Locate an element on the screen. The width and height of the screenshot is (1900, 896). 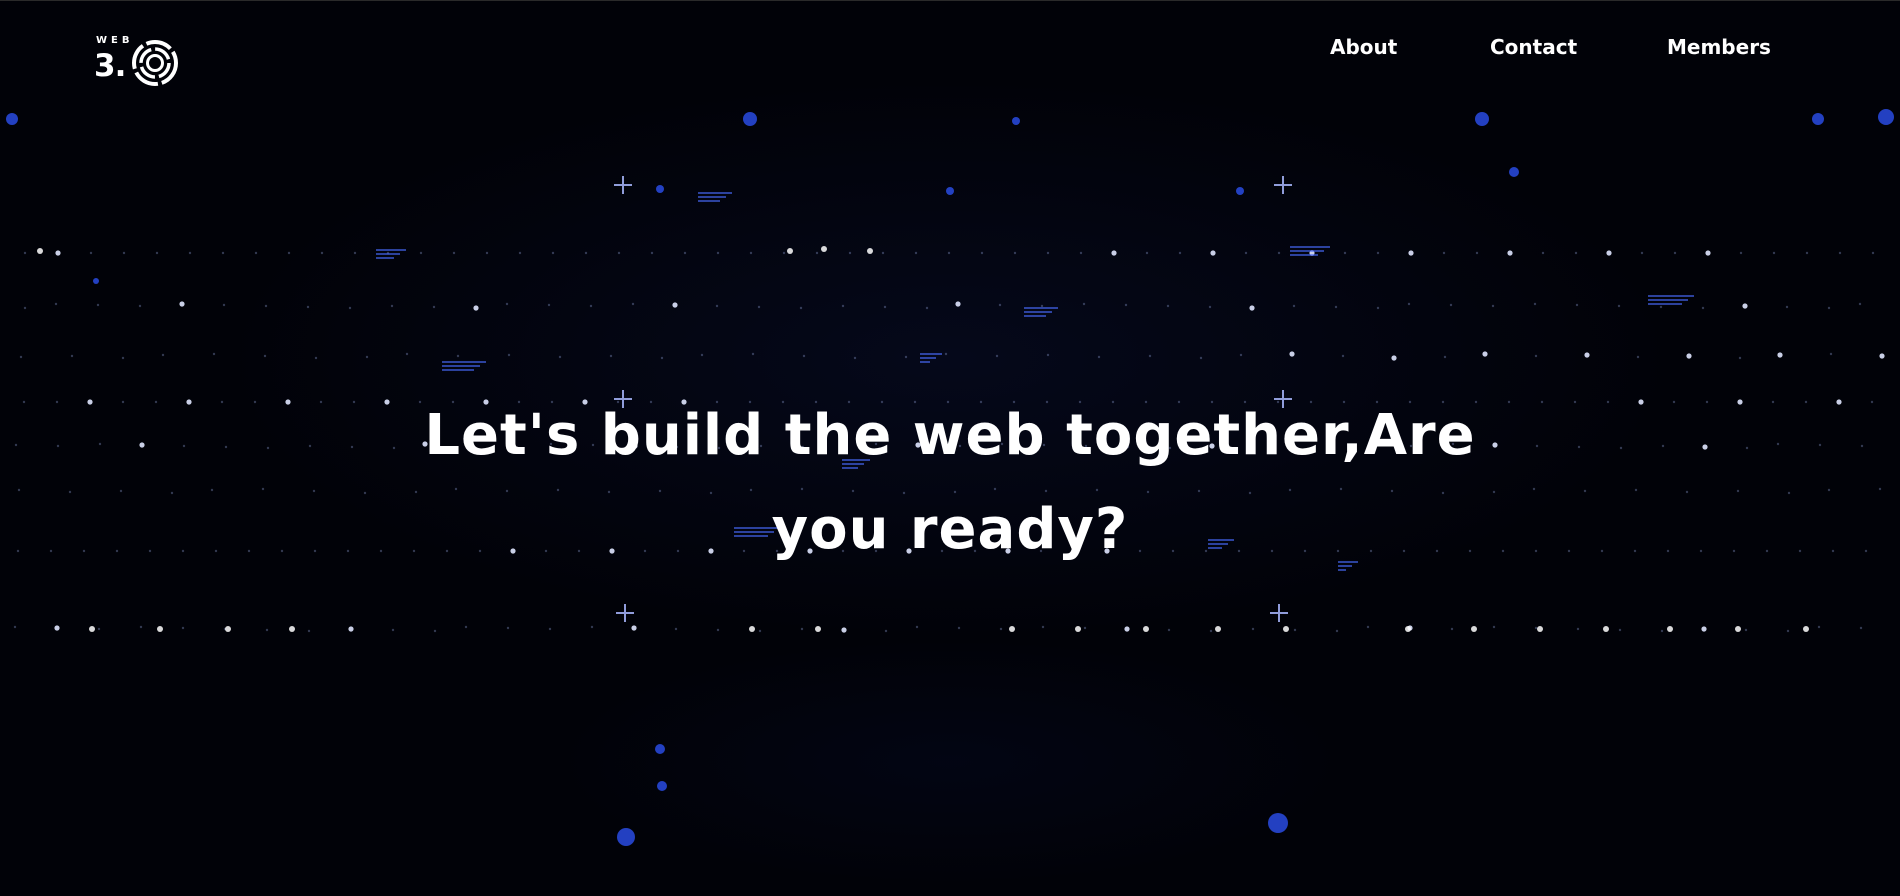
nav-link-members: Members is located at coordinates (1719, 47).